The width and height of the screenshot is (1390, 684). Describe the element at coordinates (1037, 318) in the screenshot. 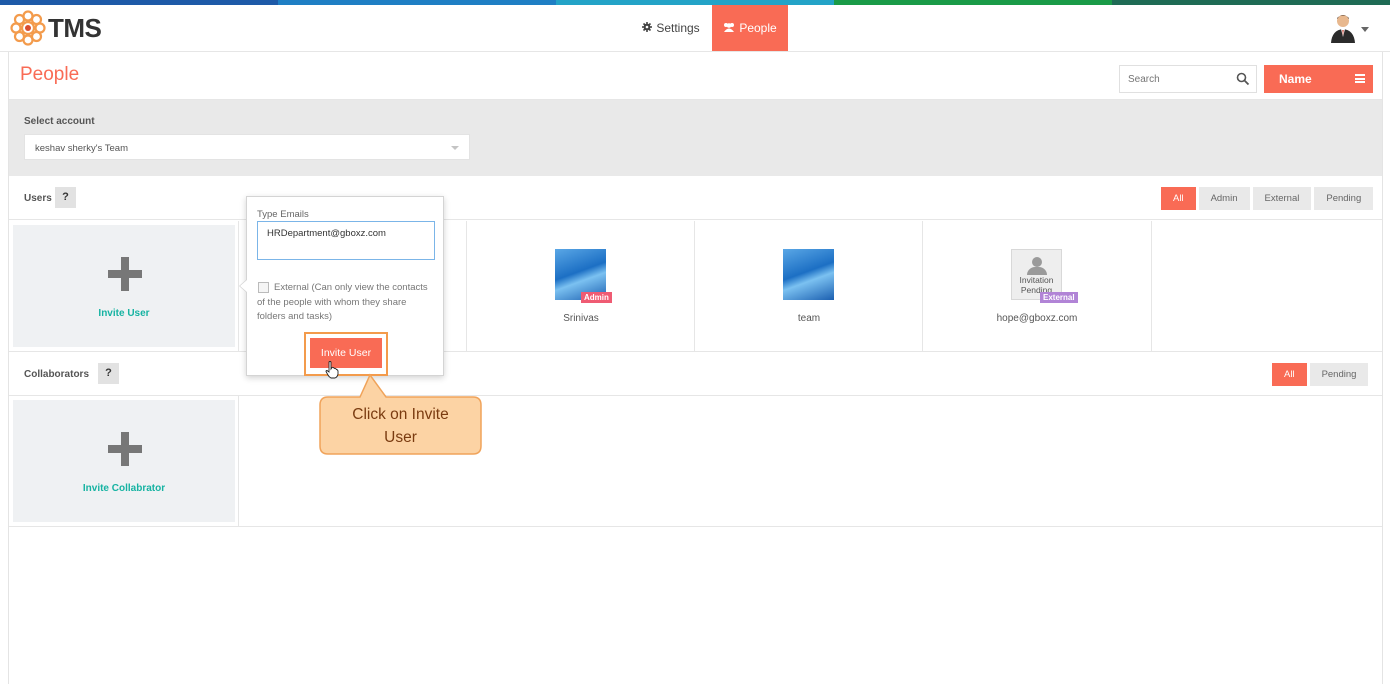

I see `user-name: hope@gboxz.com` at that location.